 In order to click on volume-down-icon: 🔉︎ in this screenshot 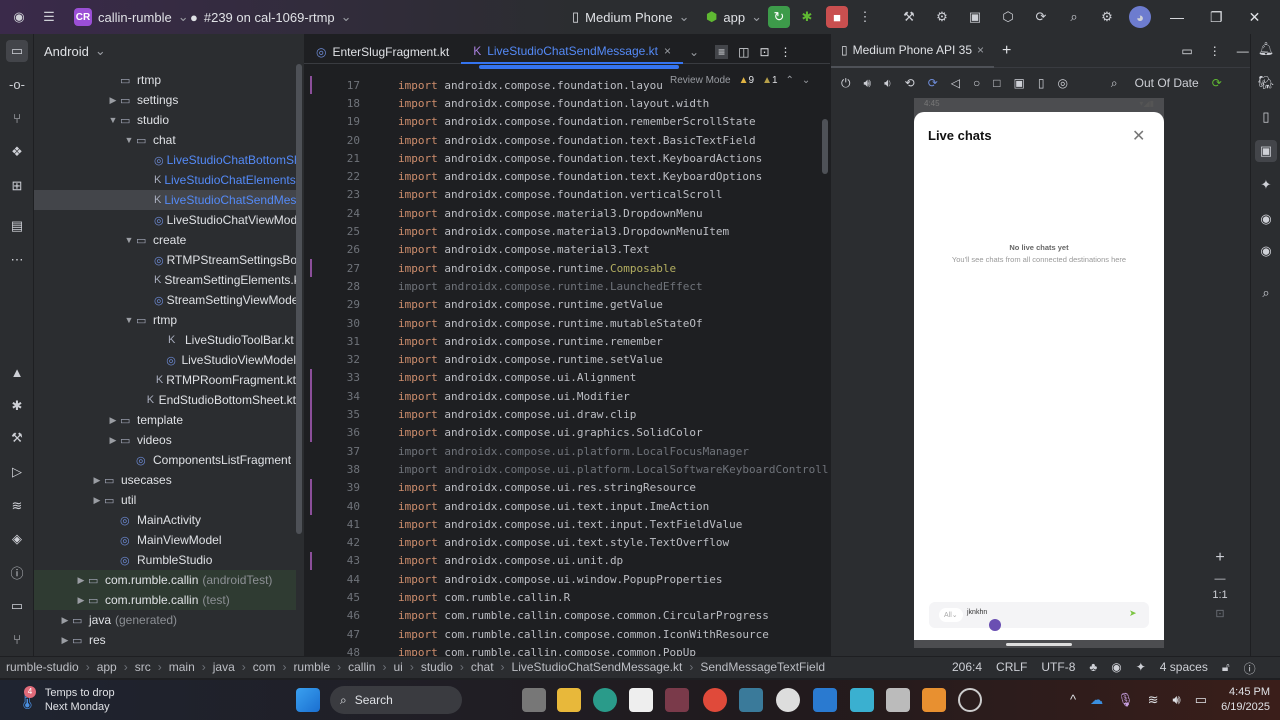, I will do `click(888, 83)`.